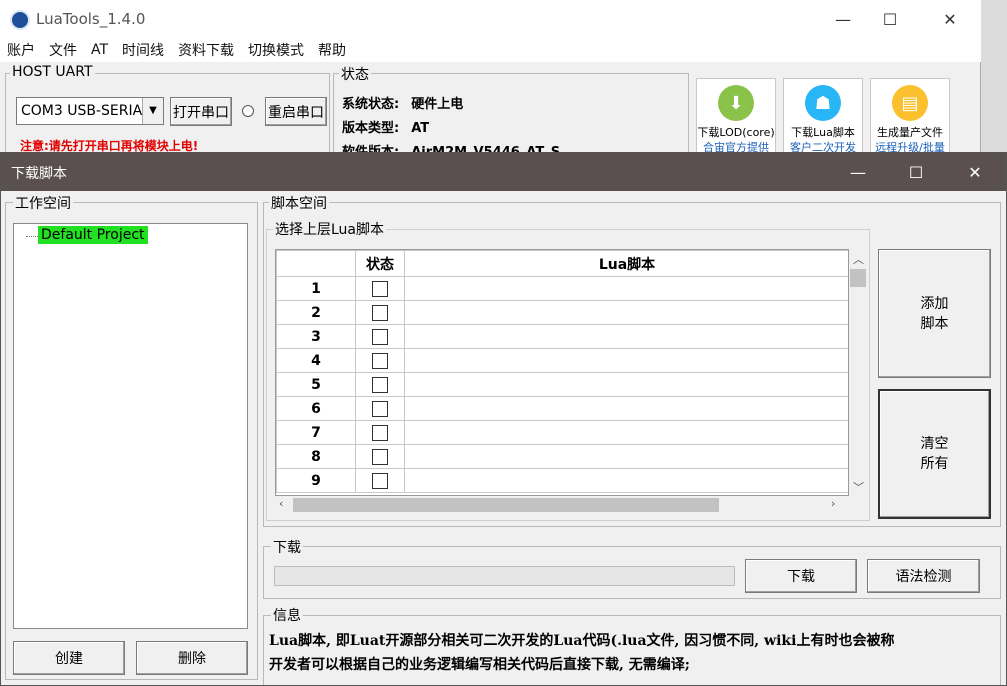 The width and height of the screenshot is (1007, 686). Describe the element at coordinates (206, 50) in the screenshot. I see `menu-downloads: 资料下载` at that location.